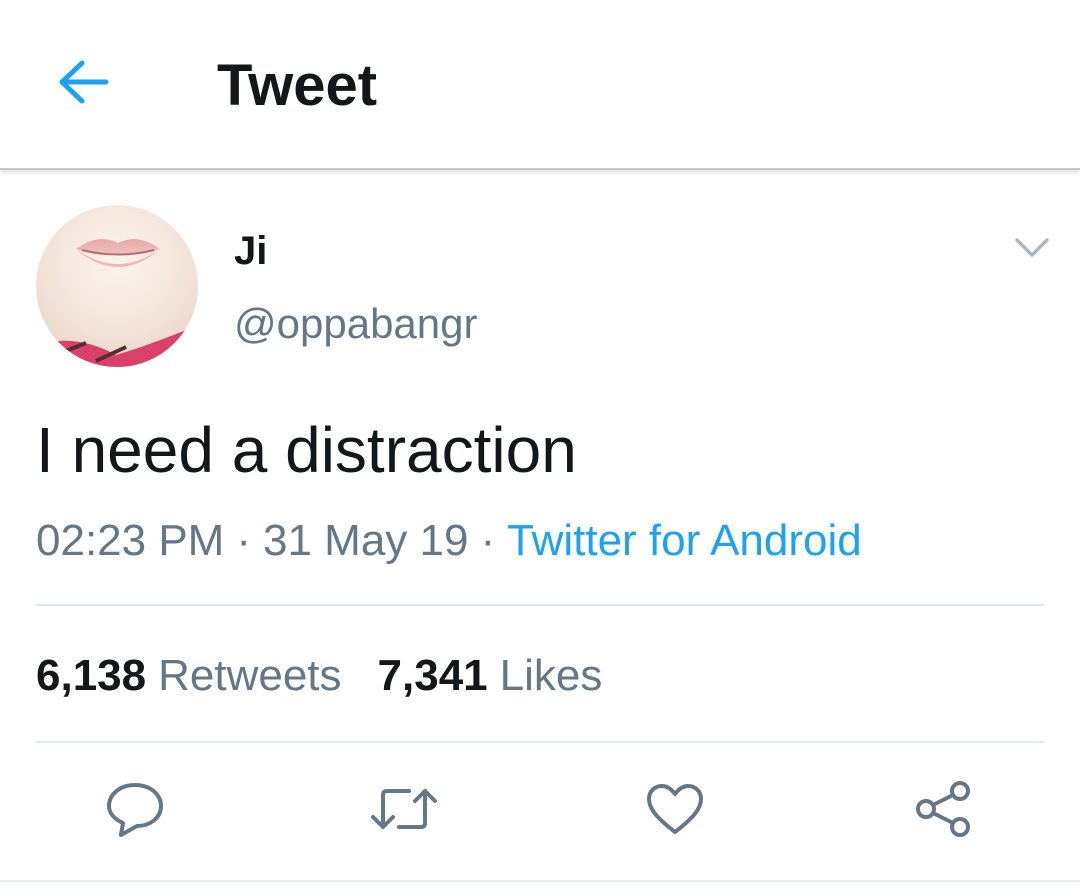 The height and width of the screenshot is (890, 1080). I want to click on heart-icon, so click(675, 811).